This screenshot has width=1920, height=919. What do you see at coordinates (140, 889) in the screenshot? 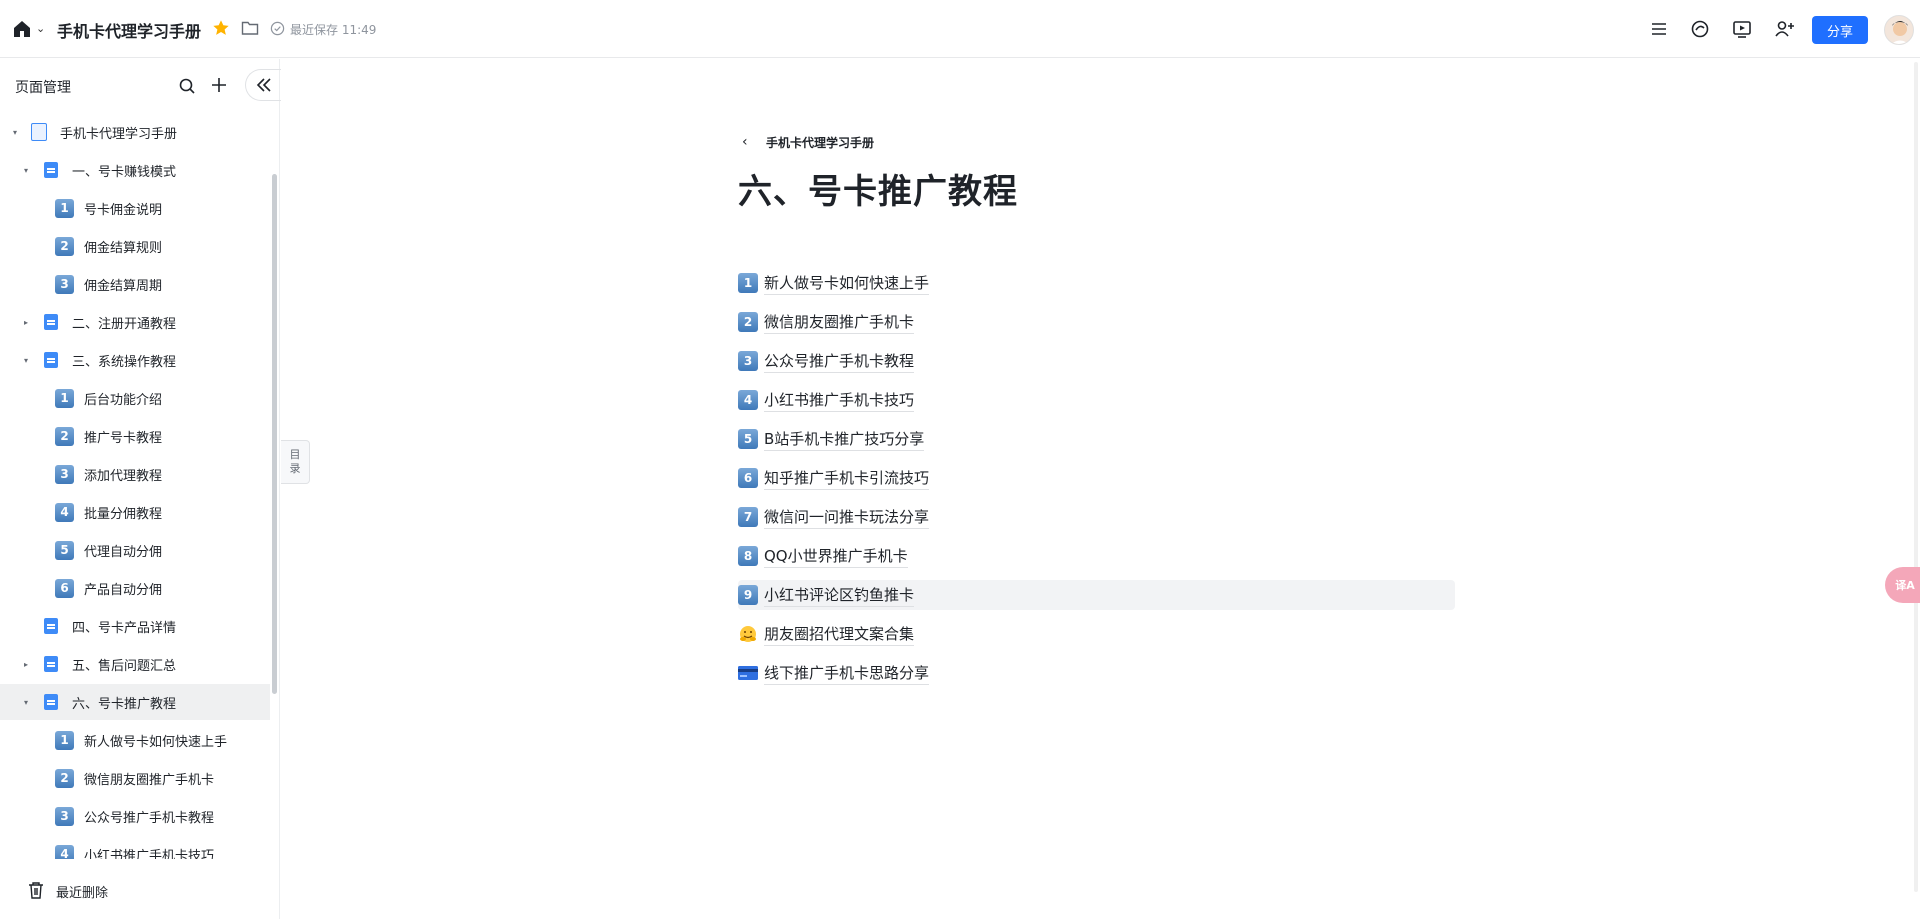
I see `recent-delete: 最近删除` at bounding box center [140, 889].